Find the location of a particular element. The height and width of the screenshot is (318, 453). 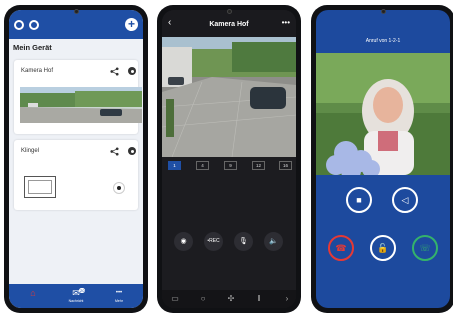

mute-speaker-button: ◁ is located at coordinates (405, 200).